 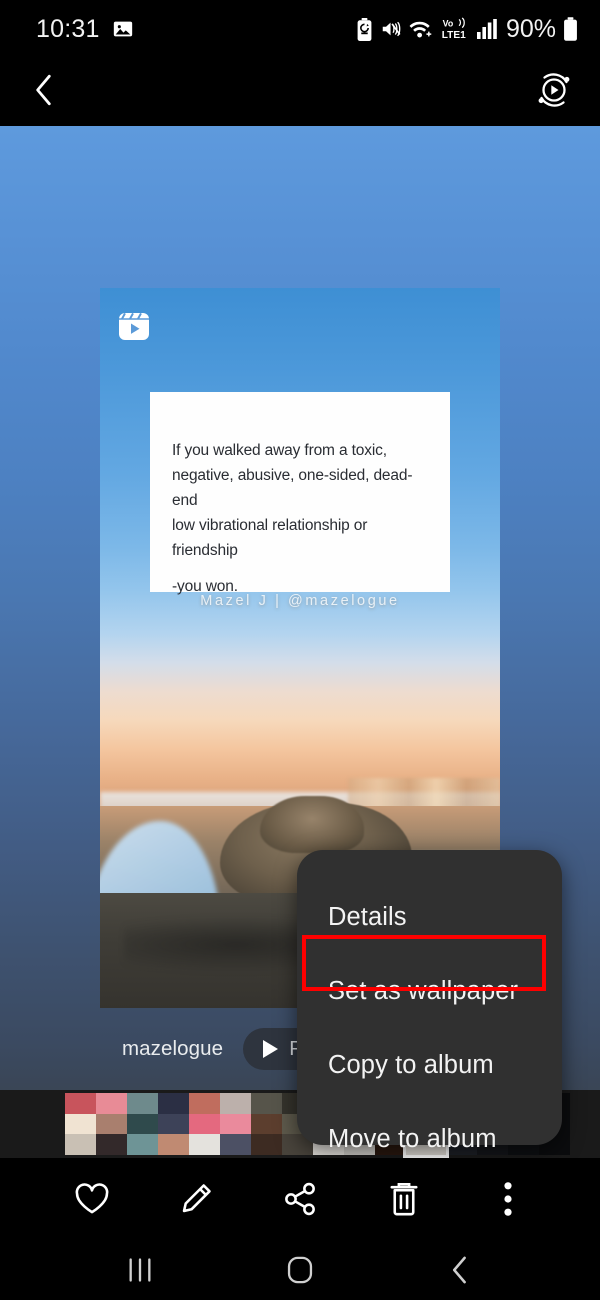 What do you see at coordinates (196, 1199) in the screenshot?
I see `pencil-icon` at bounding box center [196, 1199].